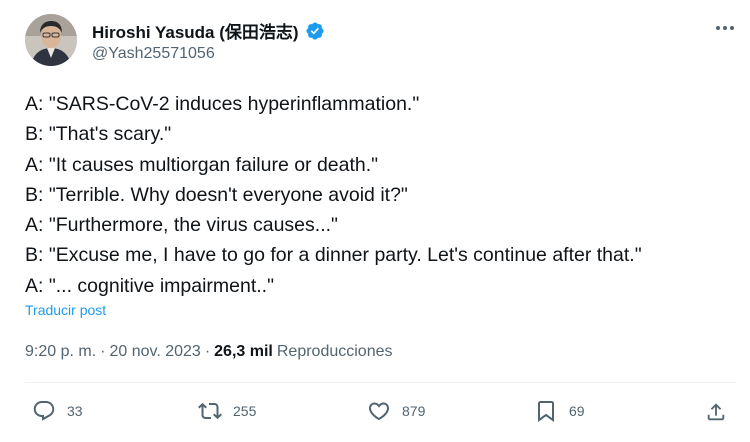  I want to click on like-count: 879, so click(414, 411).